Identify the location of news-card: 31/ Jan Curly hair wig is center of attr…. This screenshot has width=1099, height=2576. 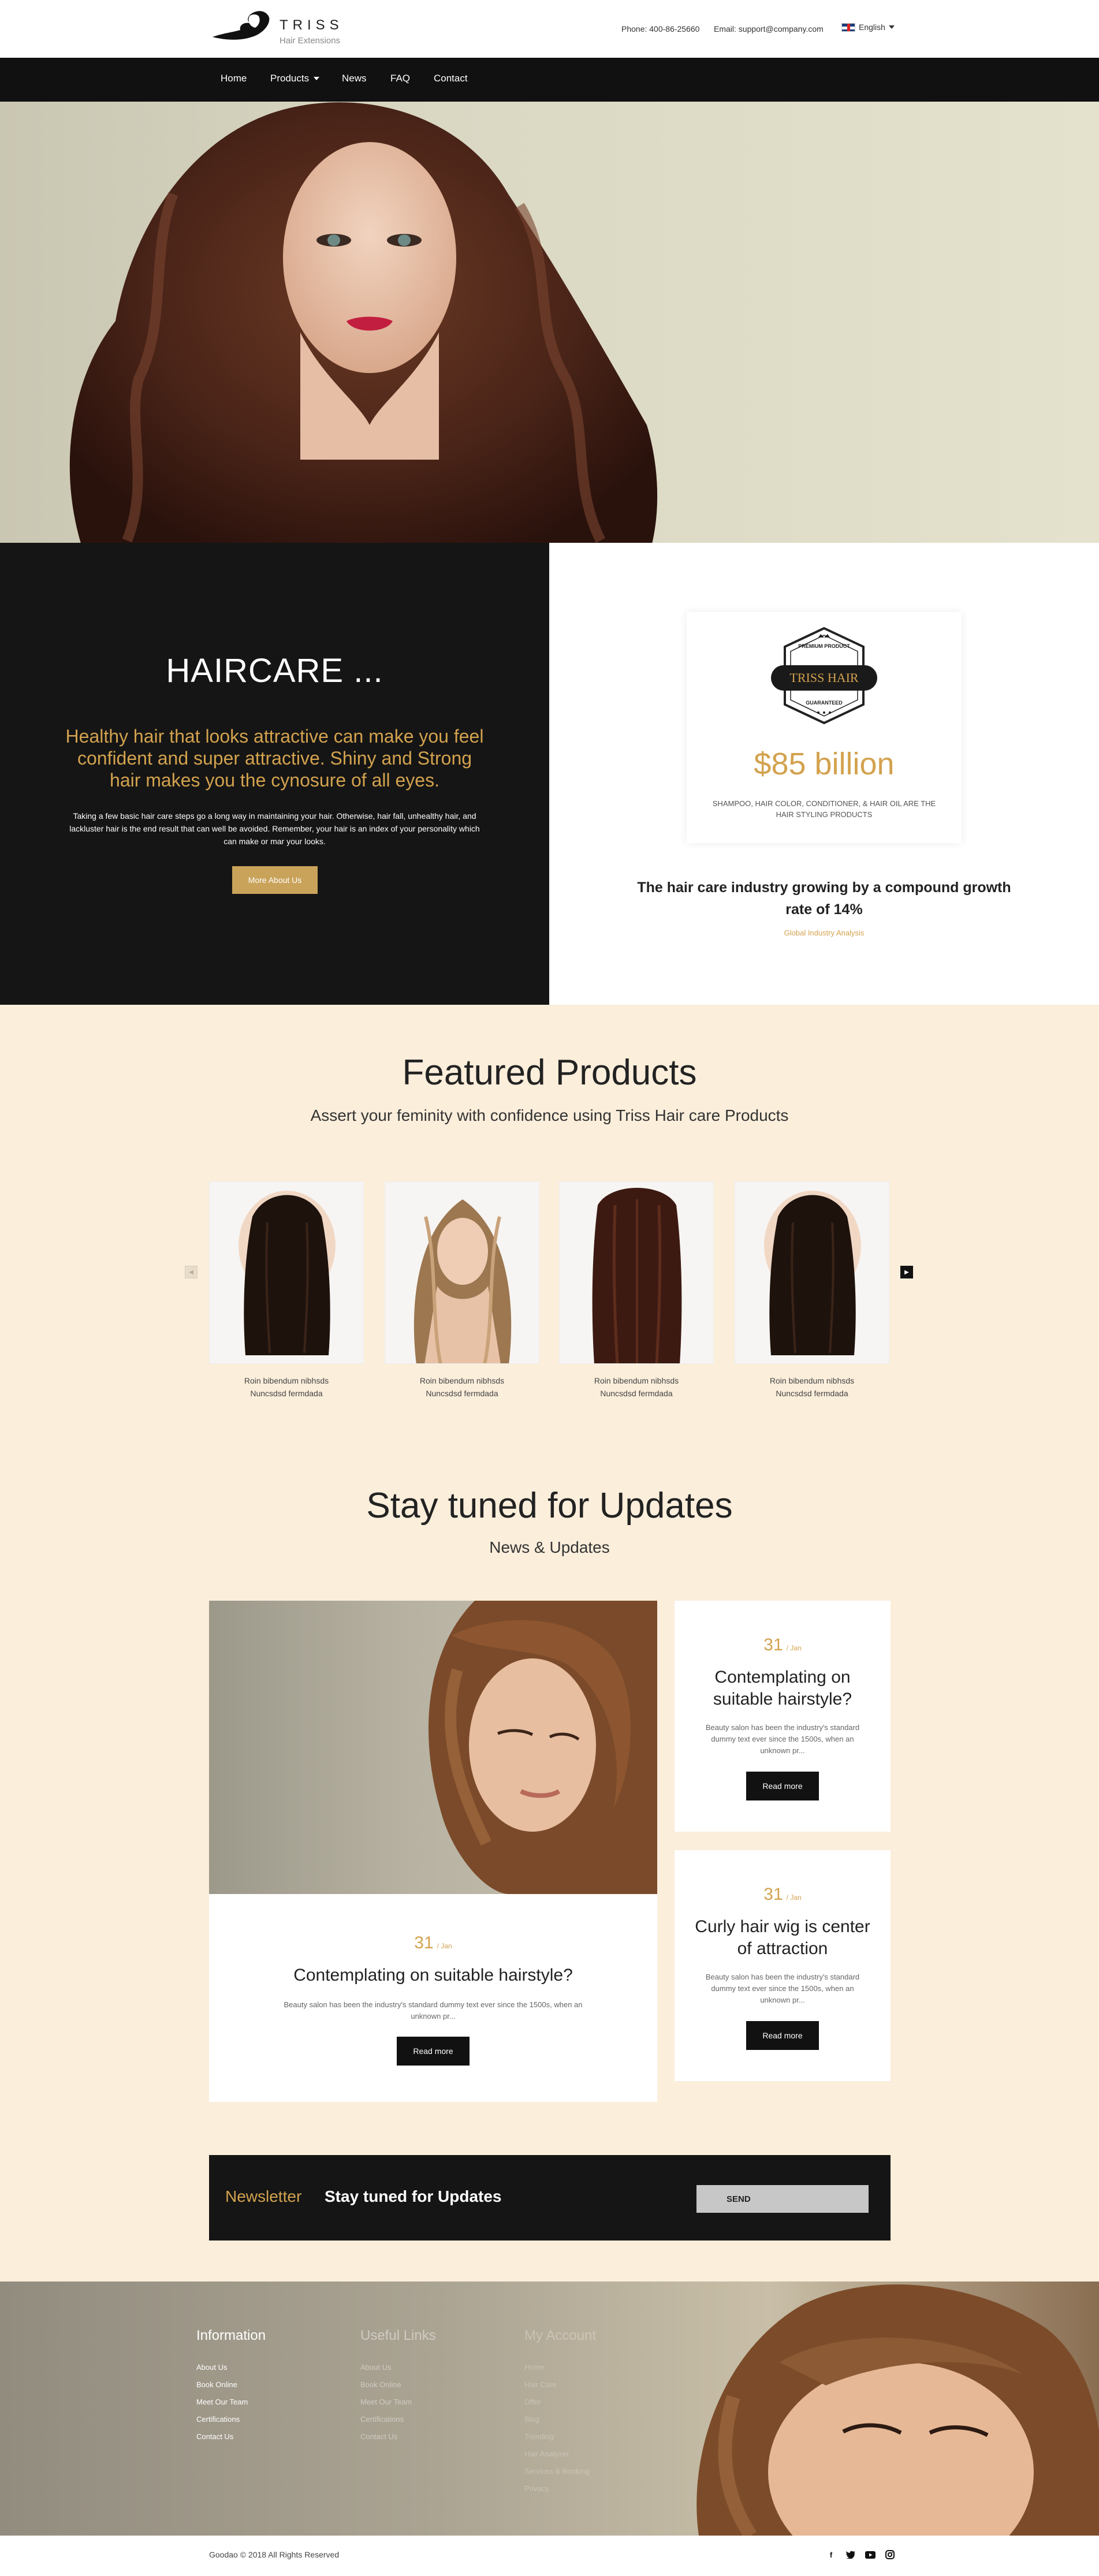
(783, 1965).